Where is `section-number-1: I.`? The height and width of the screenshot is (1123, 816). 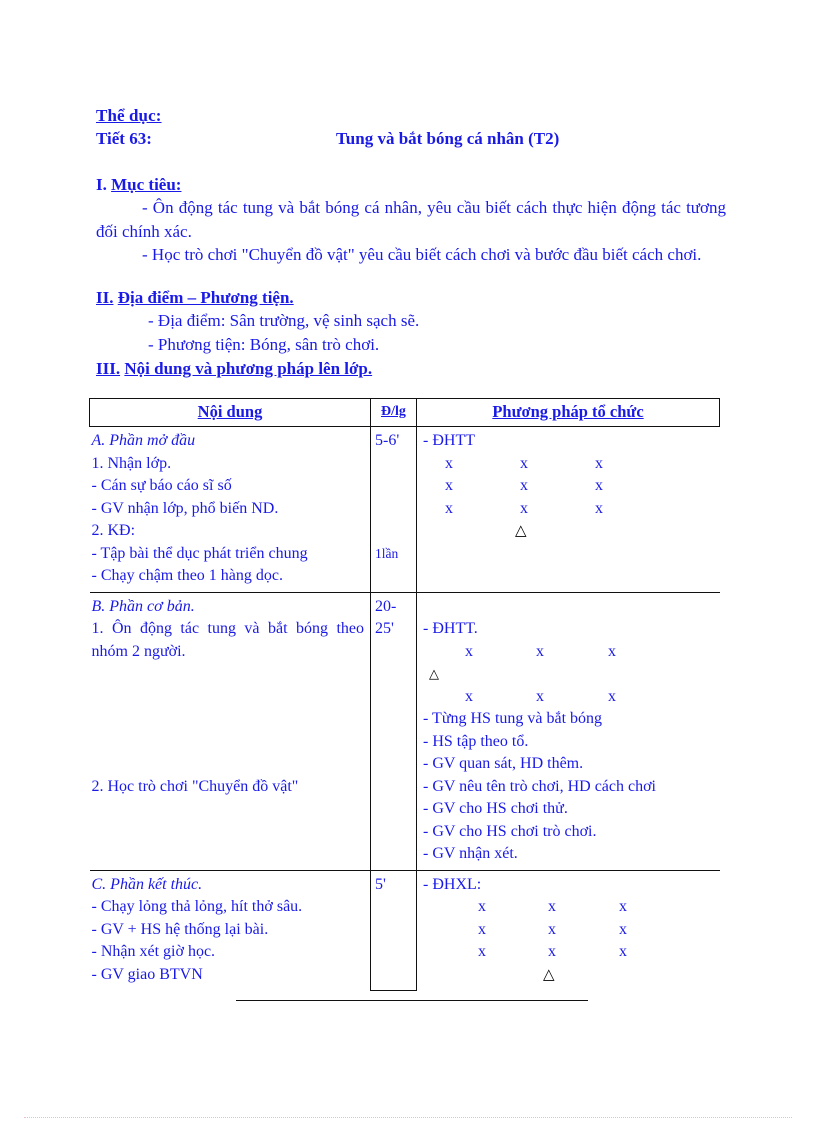 section-number-1: I. is located at coordinates (101, 184).